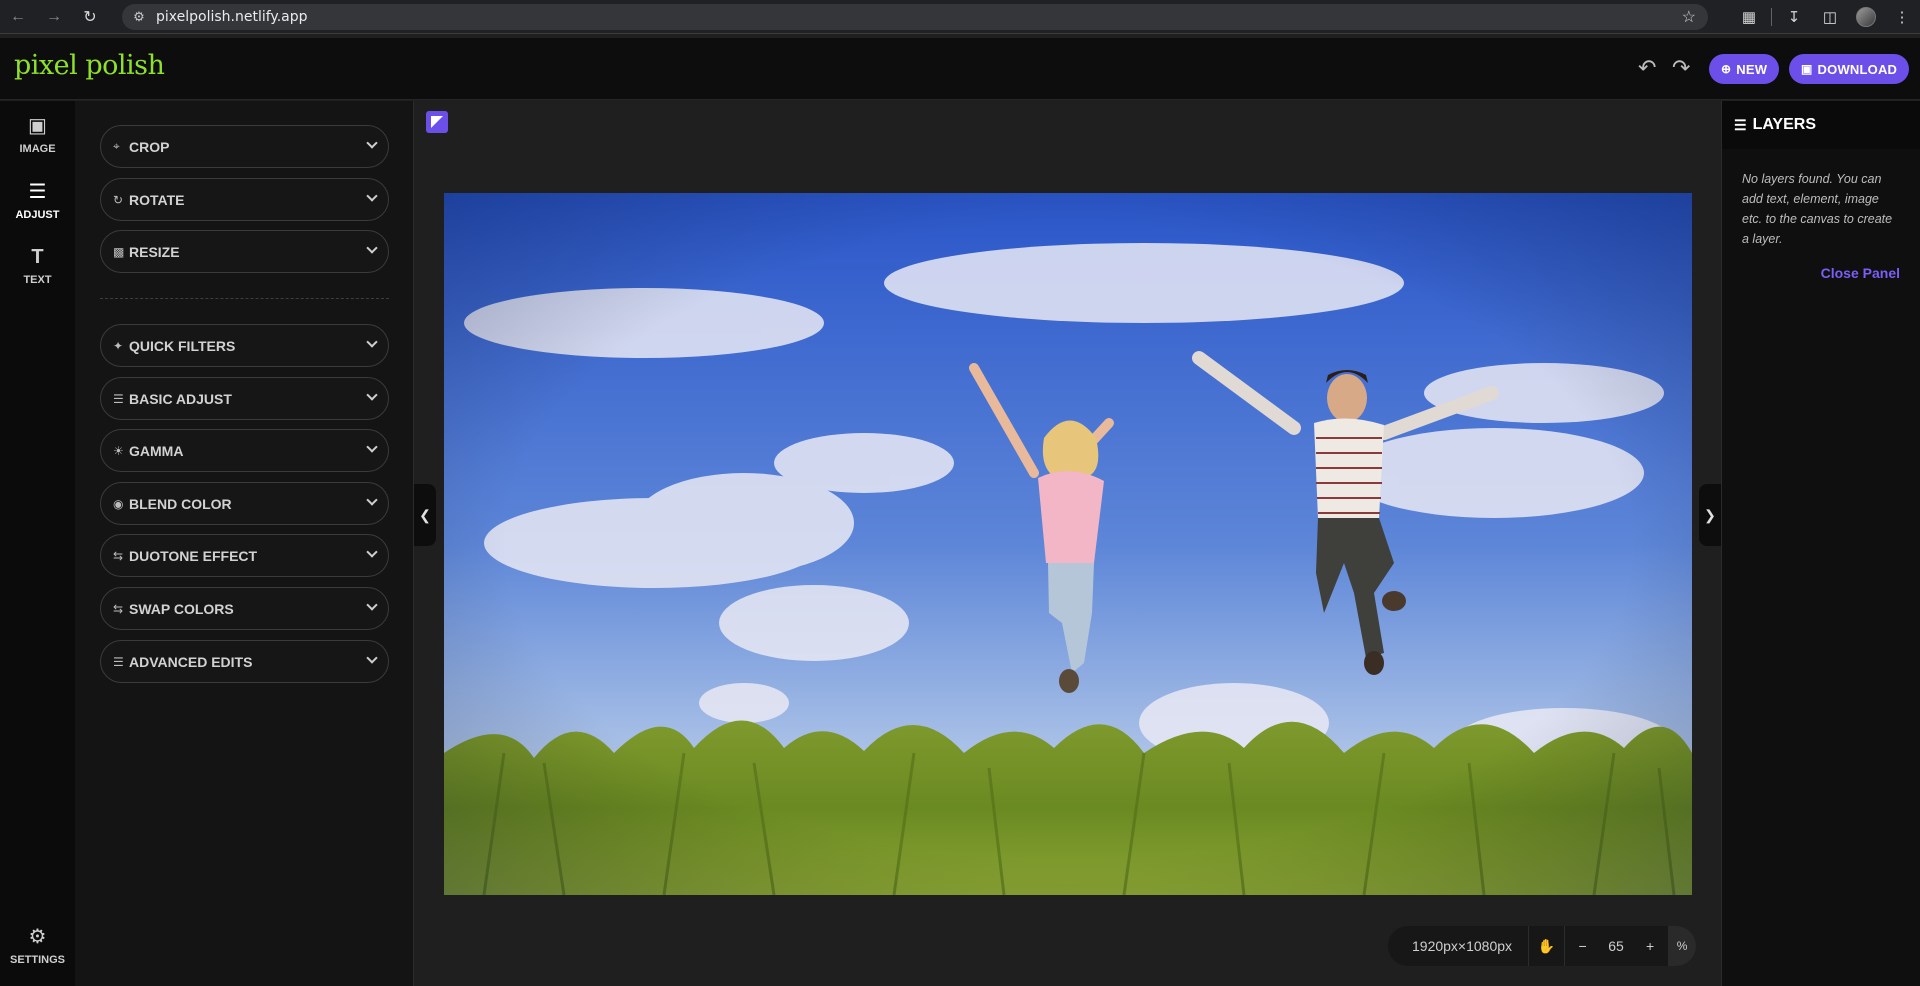 The width and height of the screenshot is (1920, 986). What do you see at coordinates (37, 257) in the screenshot?
I see `text-icon: T` at bounding box center [37, 257].